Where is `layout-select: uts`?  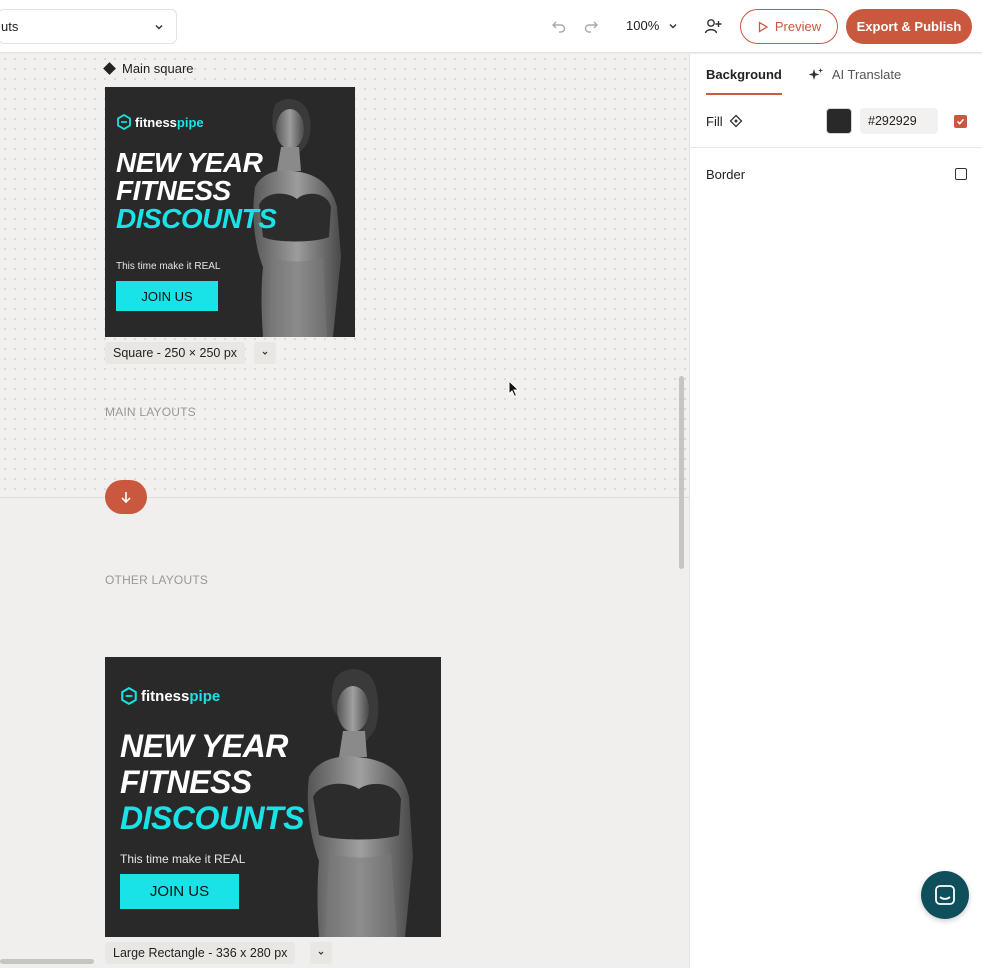
layout-select: uts is located at coordinates (88, 26).